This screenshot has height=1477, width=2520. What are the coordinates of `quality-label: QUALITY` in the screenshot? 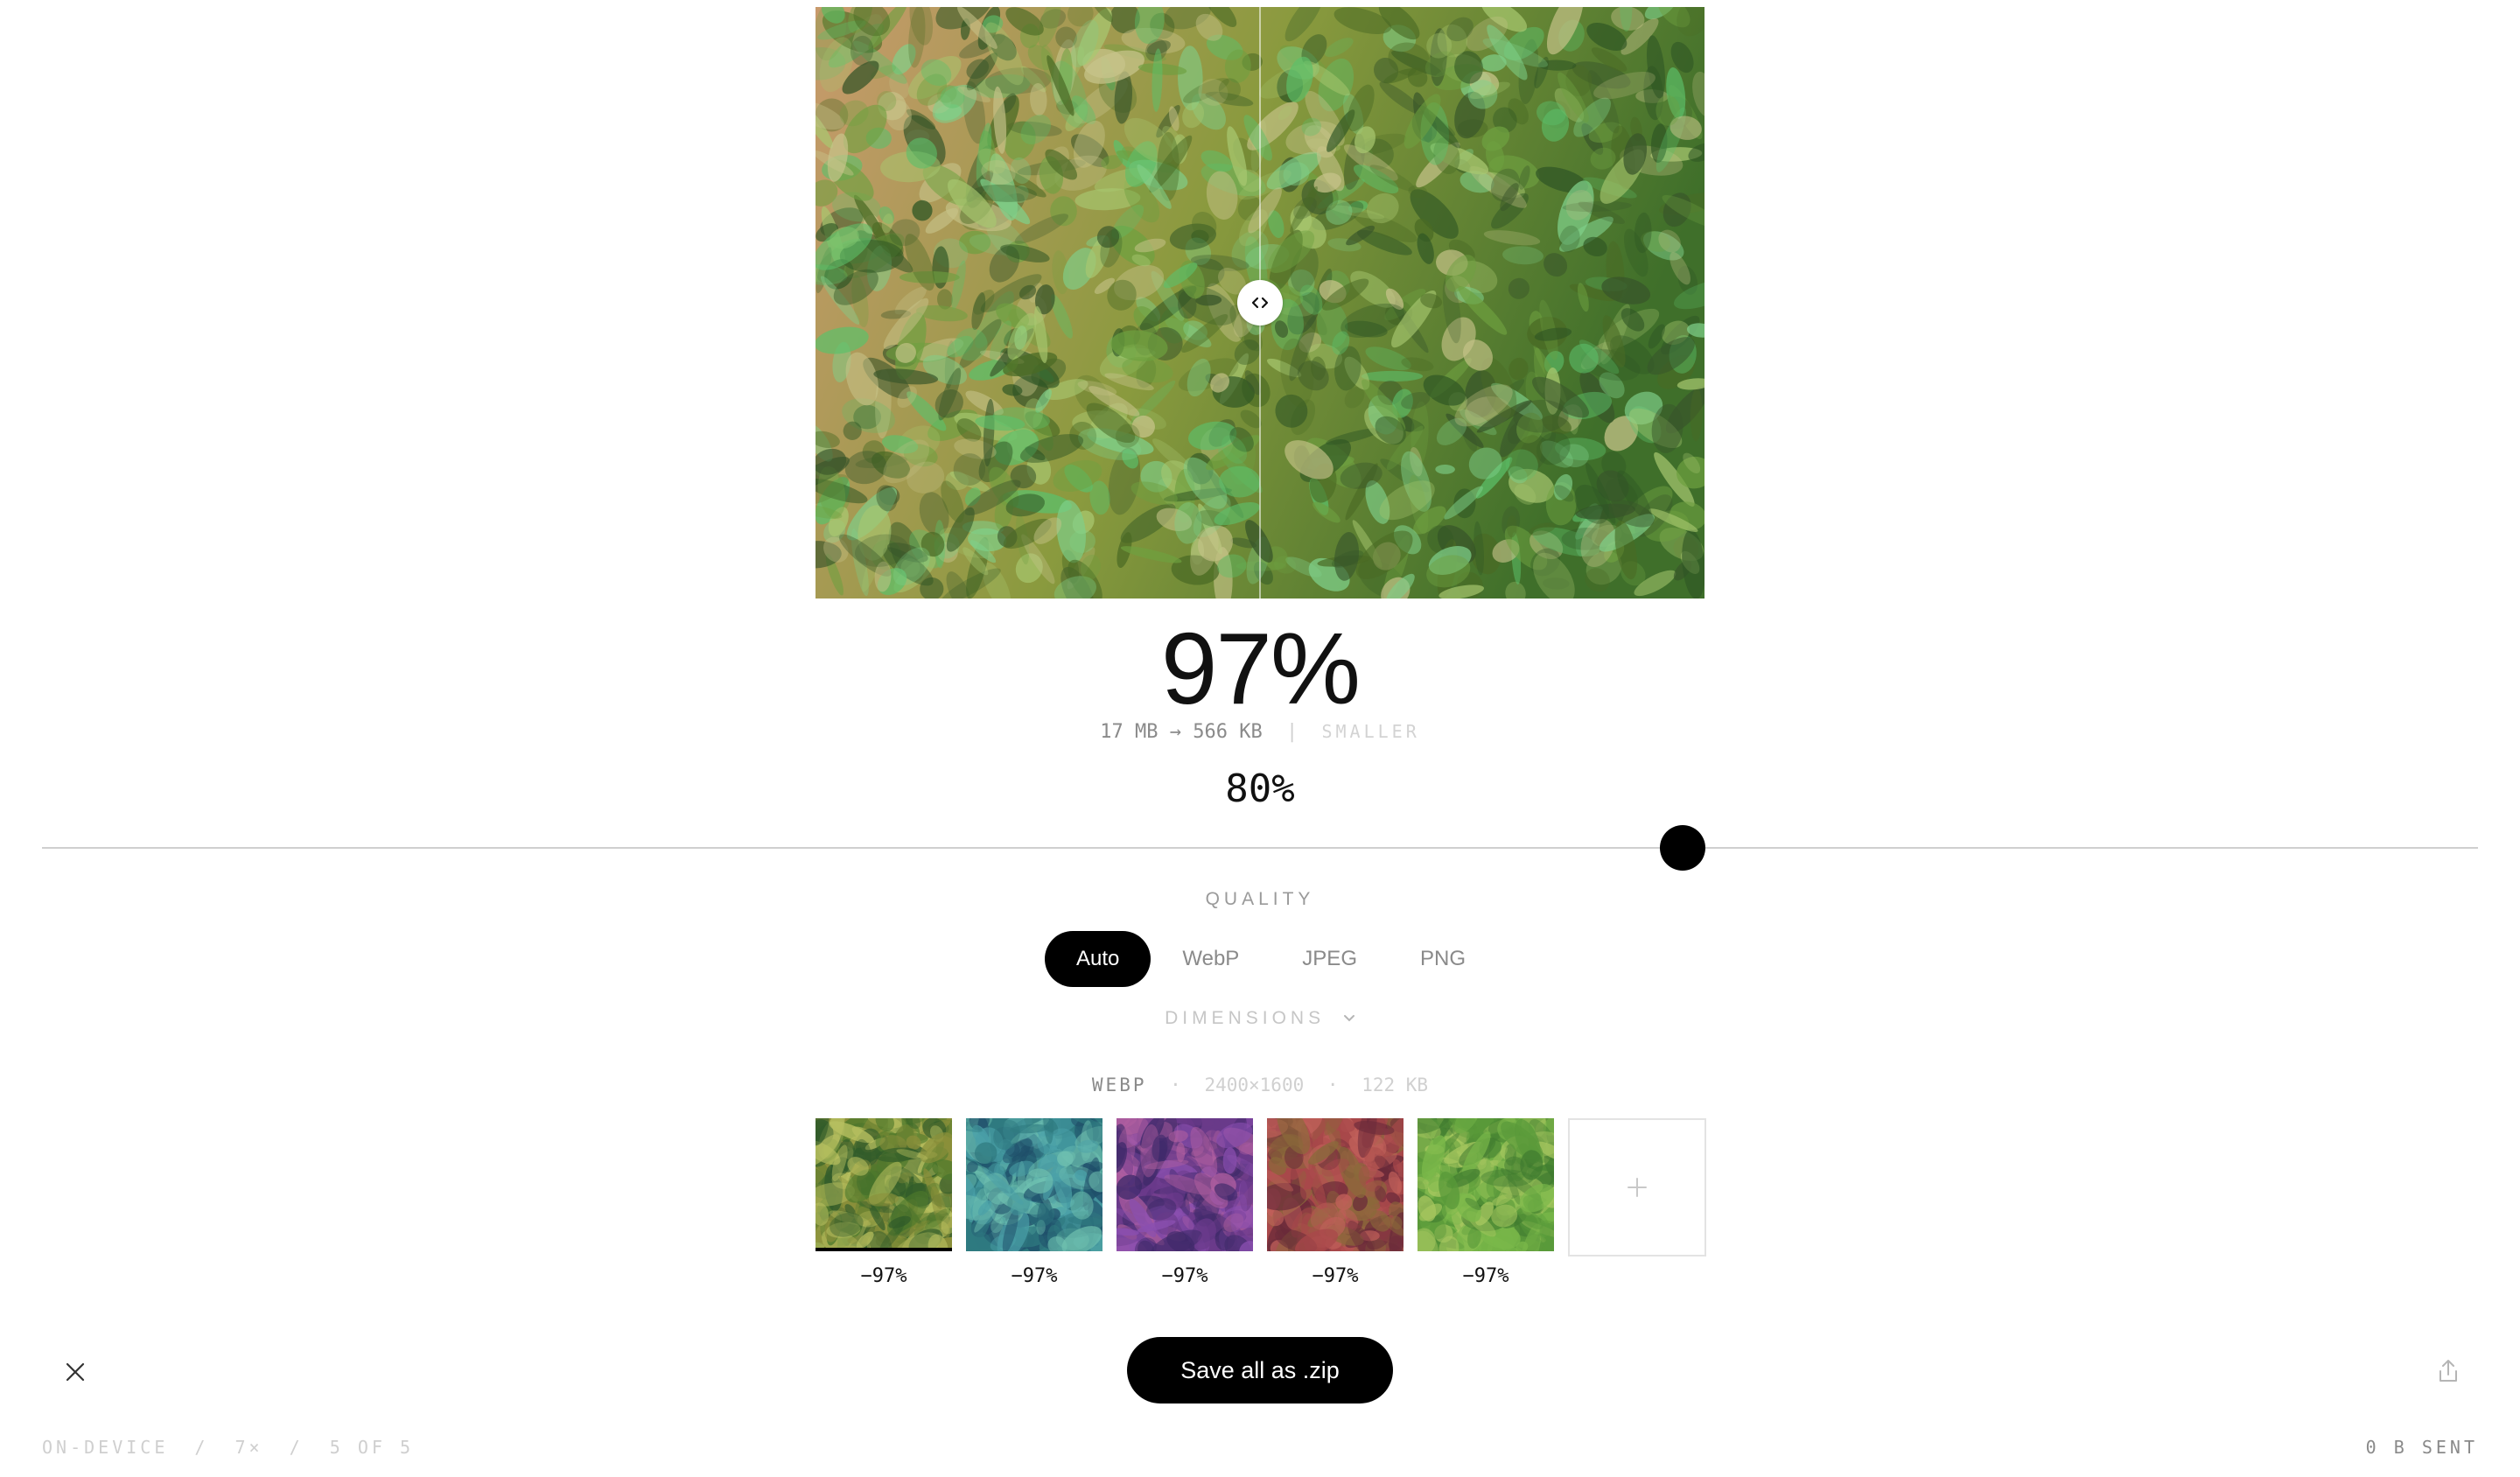 It's located at (1260, 899).